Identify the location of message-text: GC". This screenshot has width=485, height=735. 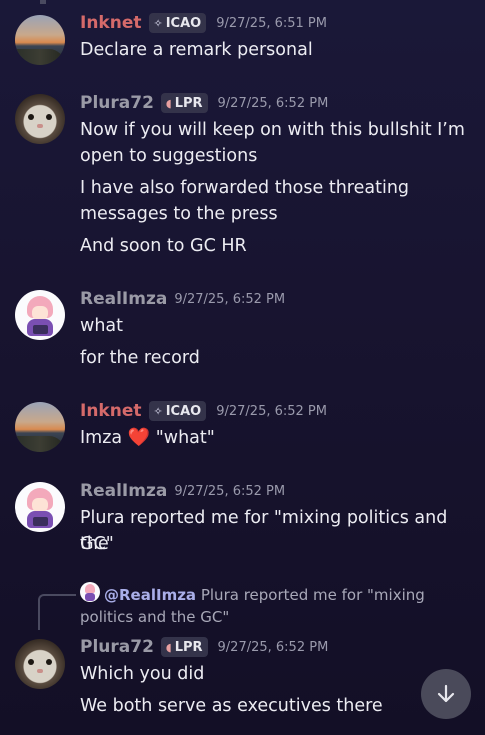
(97, 544).